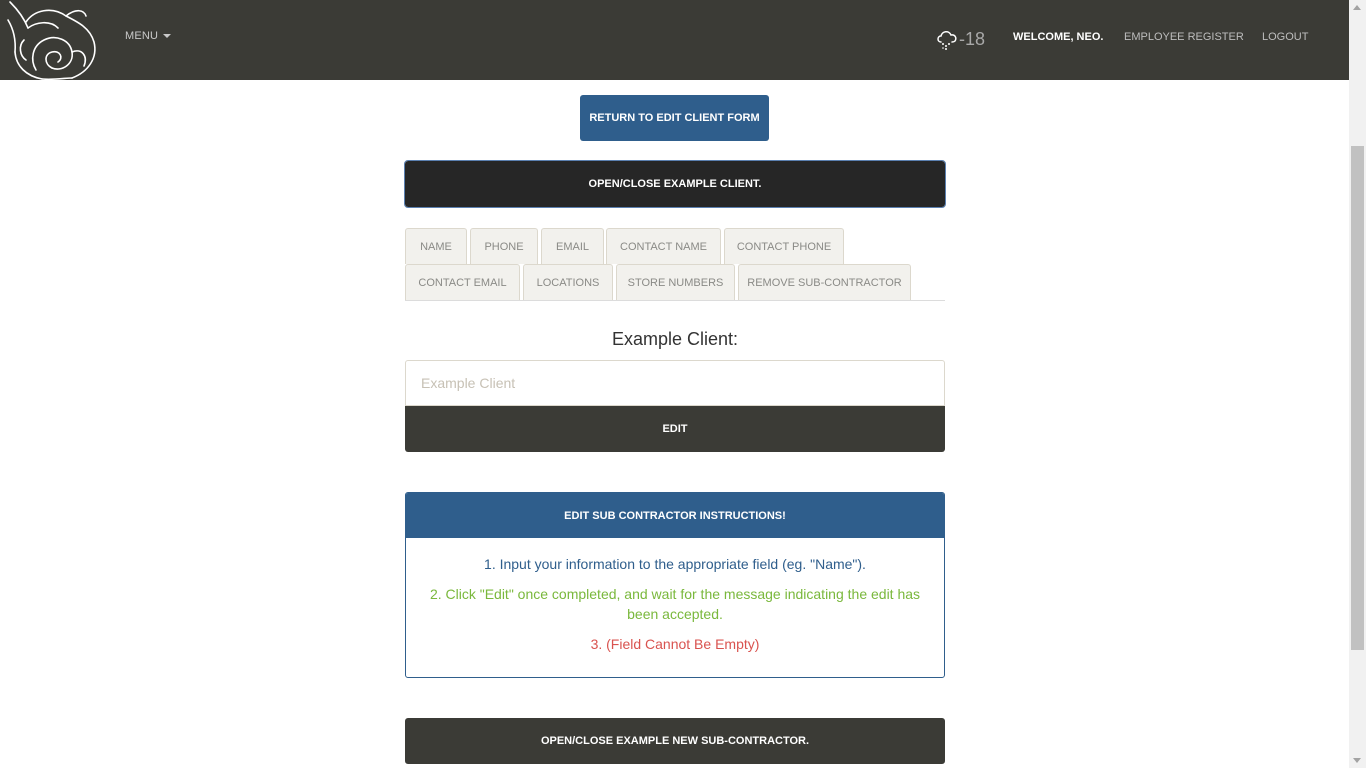 This screenshot has width=1366, height=768. I want to click on tab-store-numbers: STORE NUMBERS, so click(675, 282).